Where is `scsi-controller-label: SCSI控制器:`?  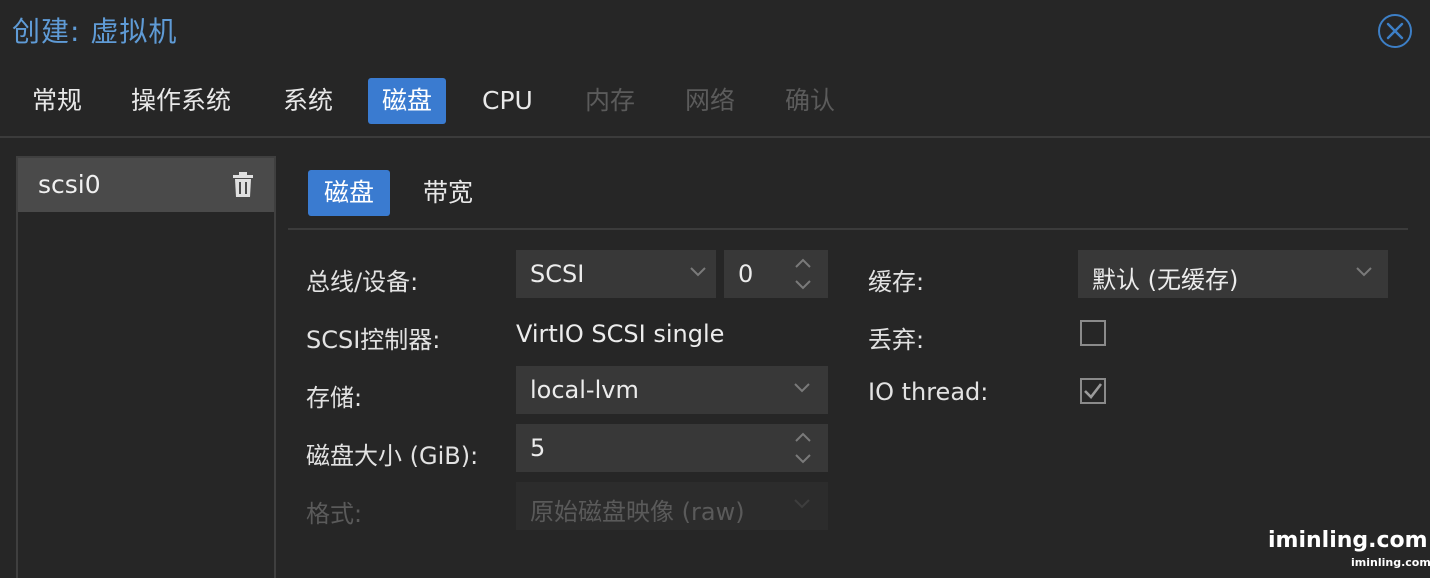
scsi-controller-label: SCSI控制器: is located at coordinates (373, 340).